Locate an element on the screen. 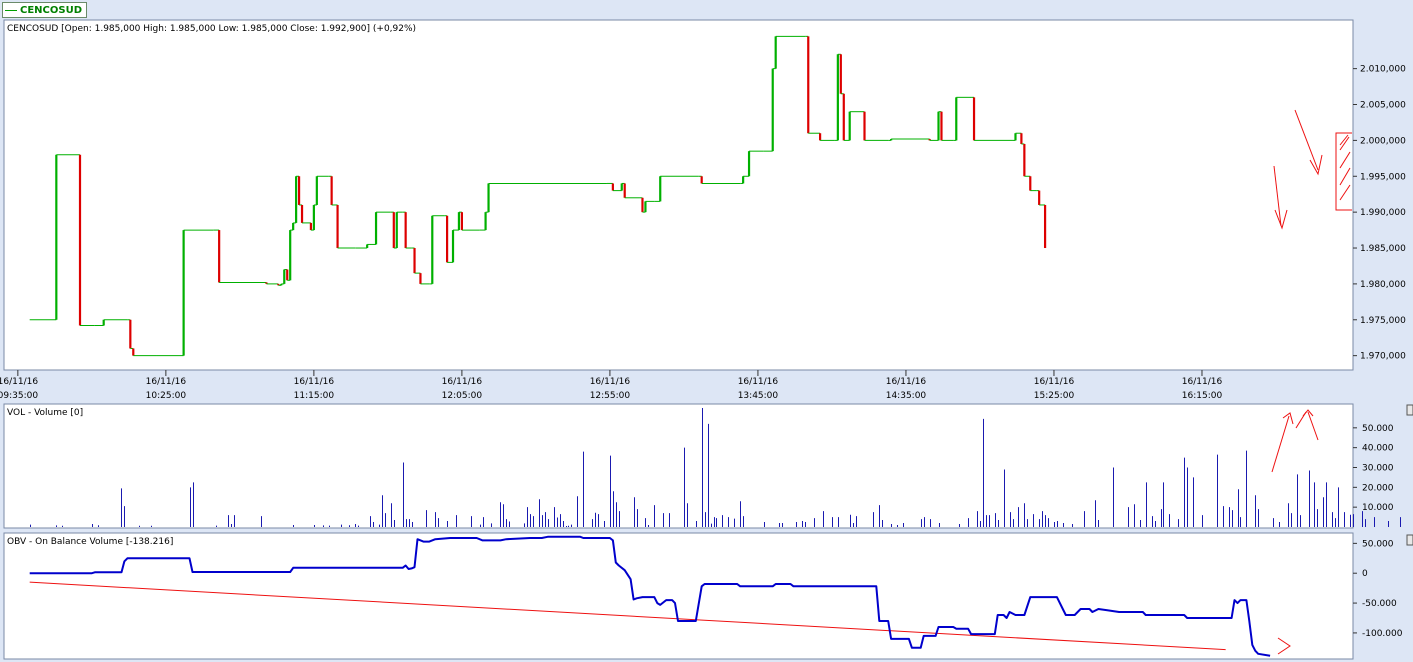 This screenshot has width=1413, height=662. price-y-tick-label: 2.000,000 is located at coordinates (1383, 141).